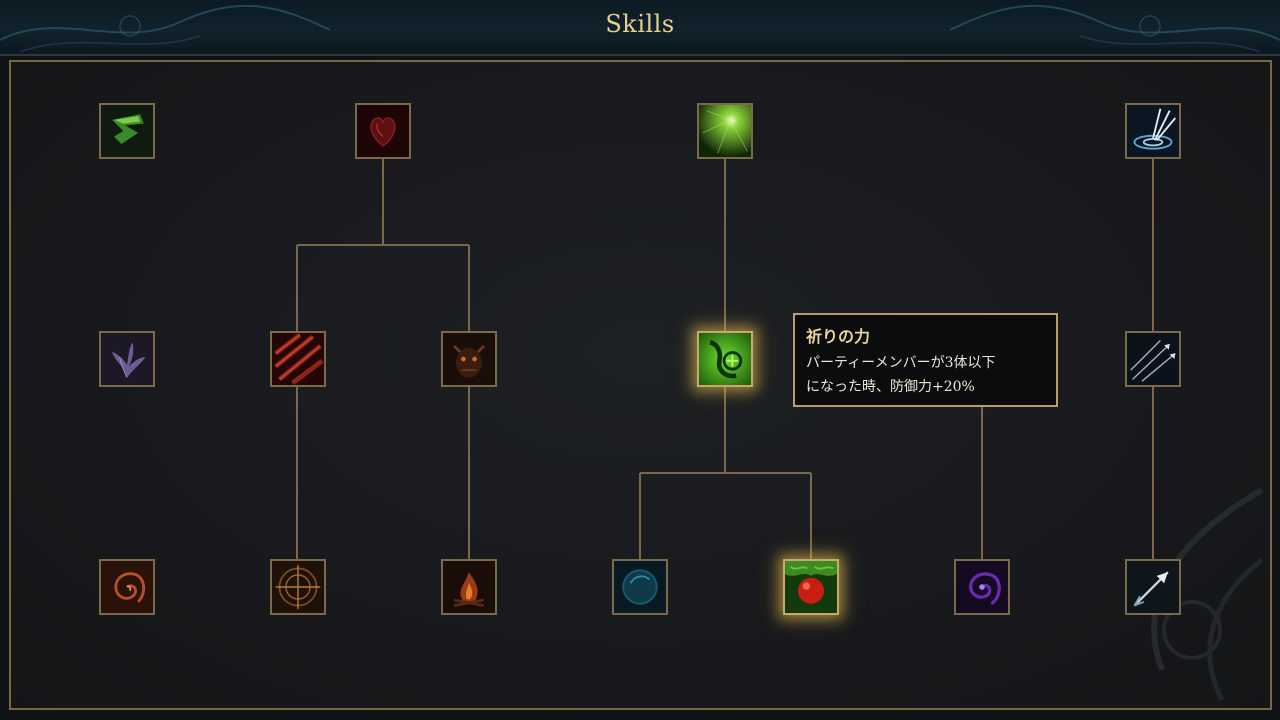 This screenshot has width=1280, height=720. What do you see at coordinates (838, 336) in the screenshot?
I see `tooltip-skill-name: 祈りの力` at bounding box center [838, 336].